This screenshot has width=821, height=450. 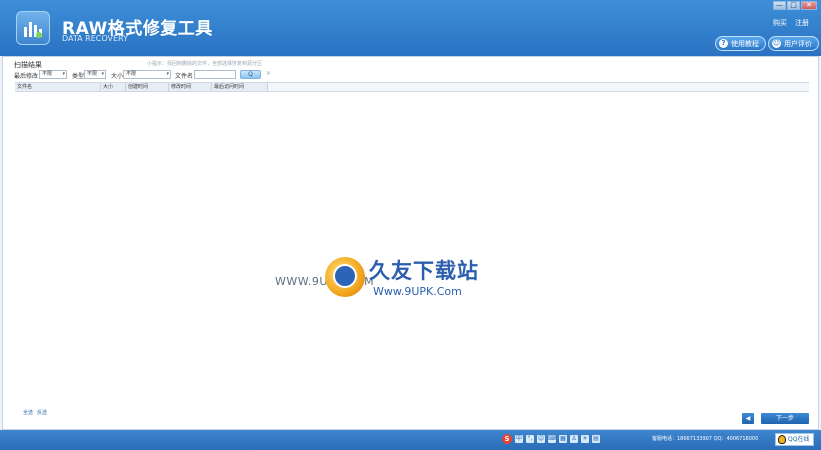 I want to click on header-links: 购买 注册, so click(x=791, y=23).